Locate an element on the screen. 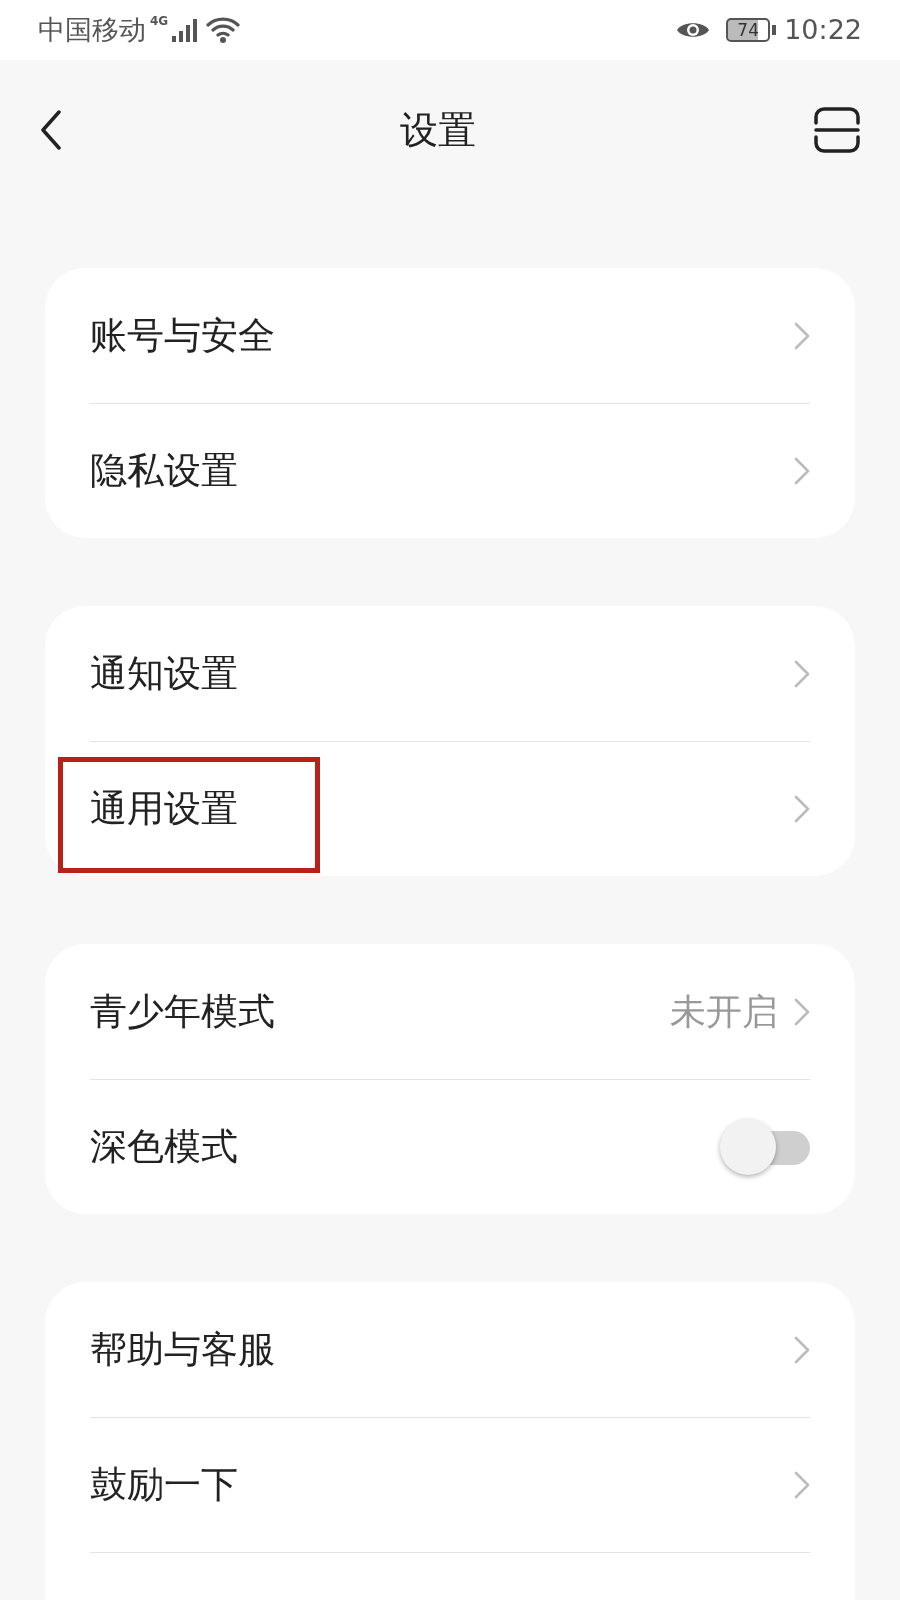  toggle-switch is located at coordinates (765, 1147).